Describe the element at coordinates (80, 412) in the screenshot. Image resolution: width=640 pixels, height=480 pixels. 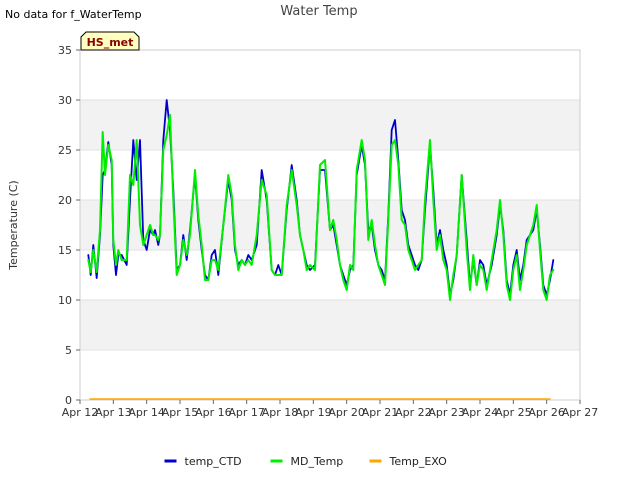
I see `x-tick-label: Apr 12` at that location.